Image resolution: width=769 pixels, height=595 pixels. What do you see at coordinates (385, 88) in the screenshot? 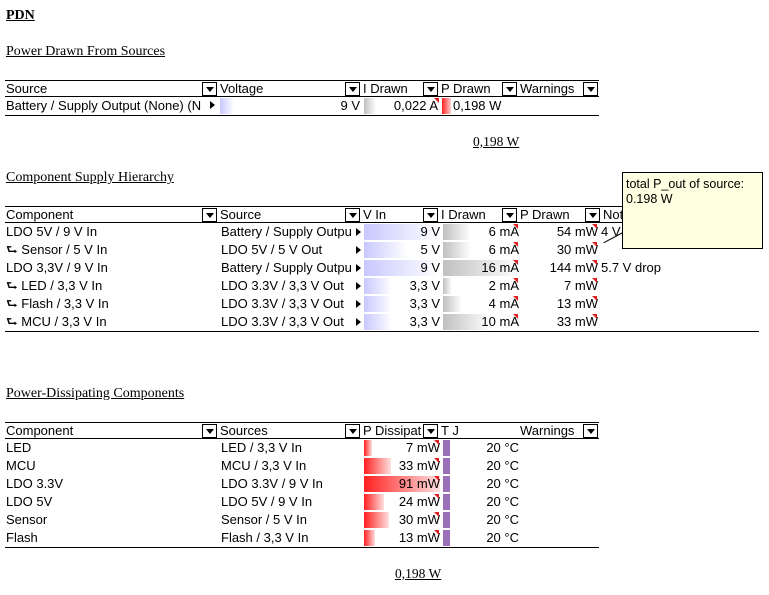
I see `col-i-drawn: I Drawn` at bounding box center [385, 88].